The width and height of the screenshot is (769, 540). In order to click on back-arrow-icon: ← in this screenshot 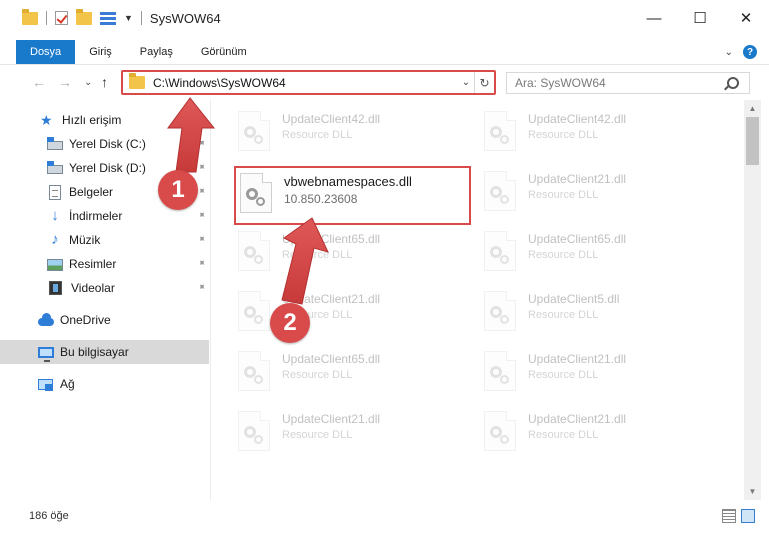, I will do `click(39, 82)`.